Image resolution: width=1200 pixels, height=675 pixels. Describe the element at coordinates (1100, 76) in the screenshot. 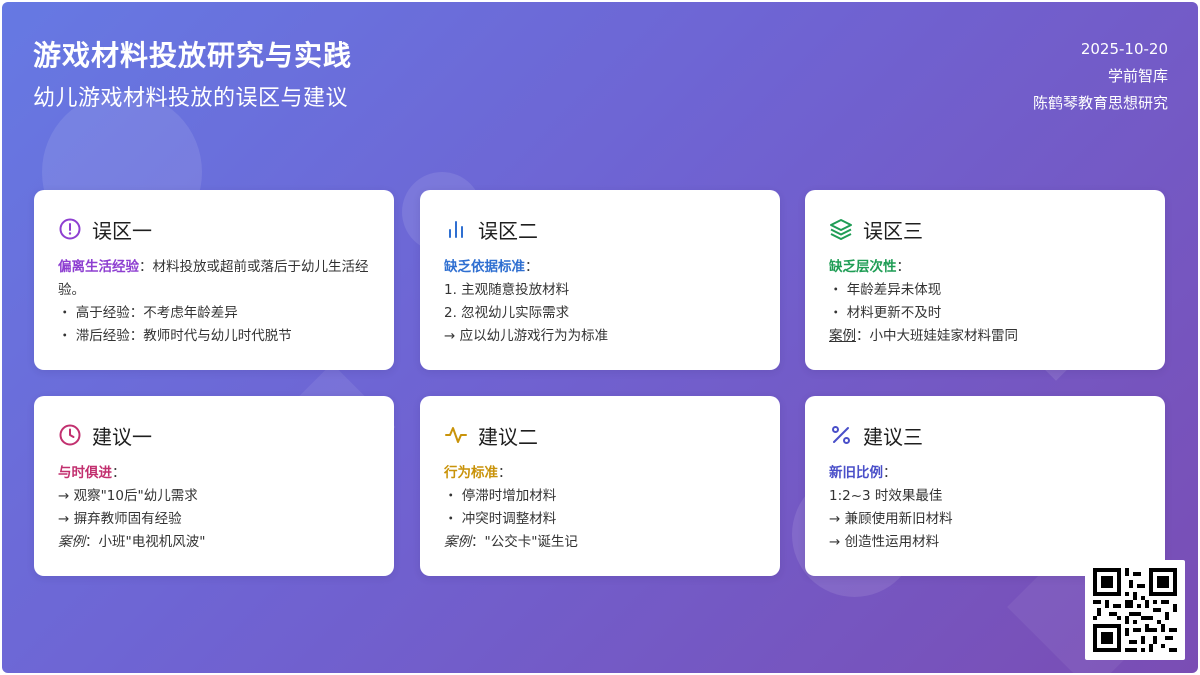

I see `header-meta: 2025-10-20 学前智库 陈鹤琴教育思想研究` at that location.